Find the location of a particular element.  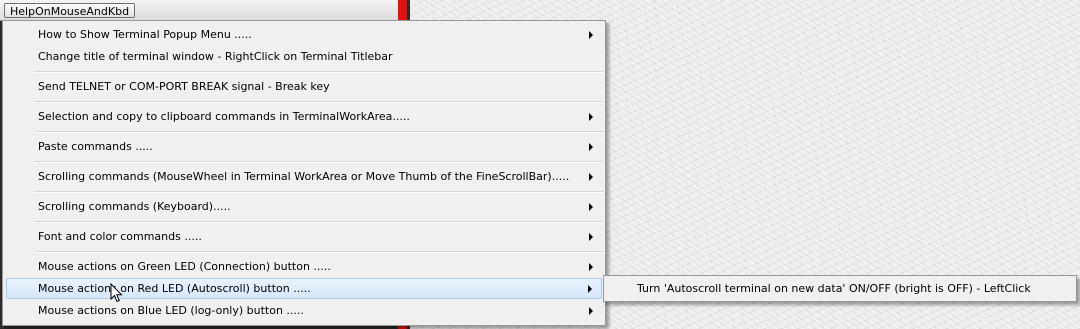

mouse-pointer-icon is located at coordinates (116, 293).